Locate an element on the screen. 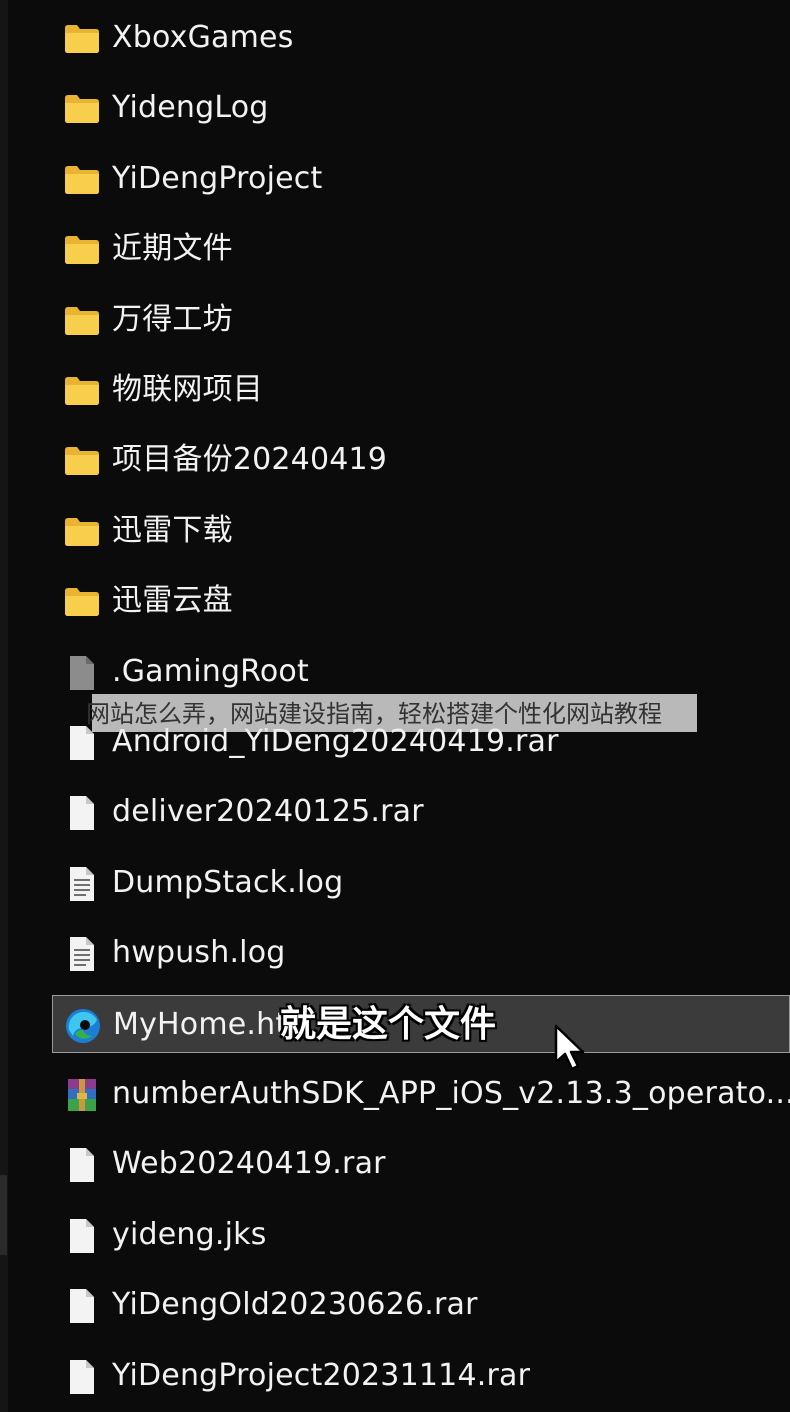 Image resolution: width=790 pixels, height=1412 pixels. file-name: .GamingRoot is located at coordinates (210, 671).